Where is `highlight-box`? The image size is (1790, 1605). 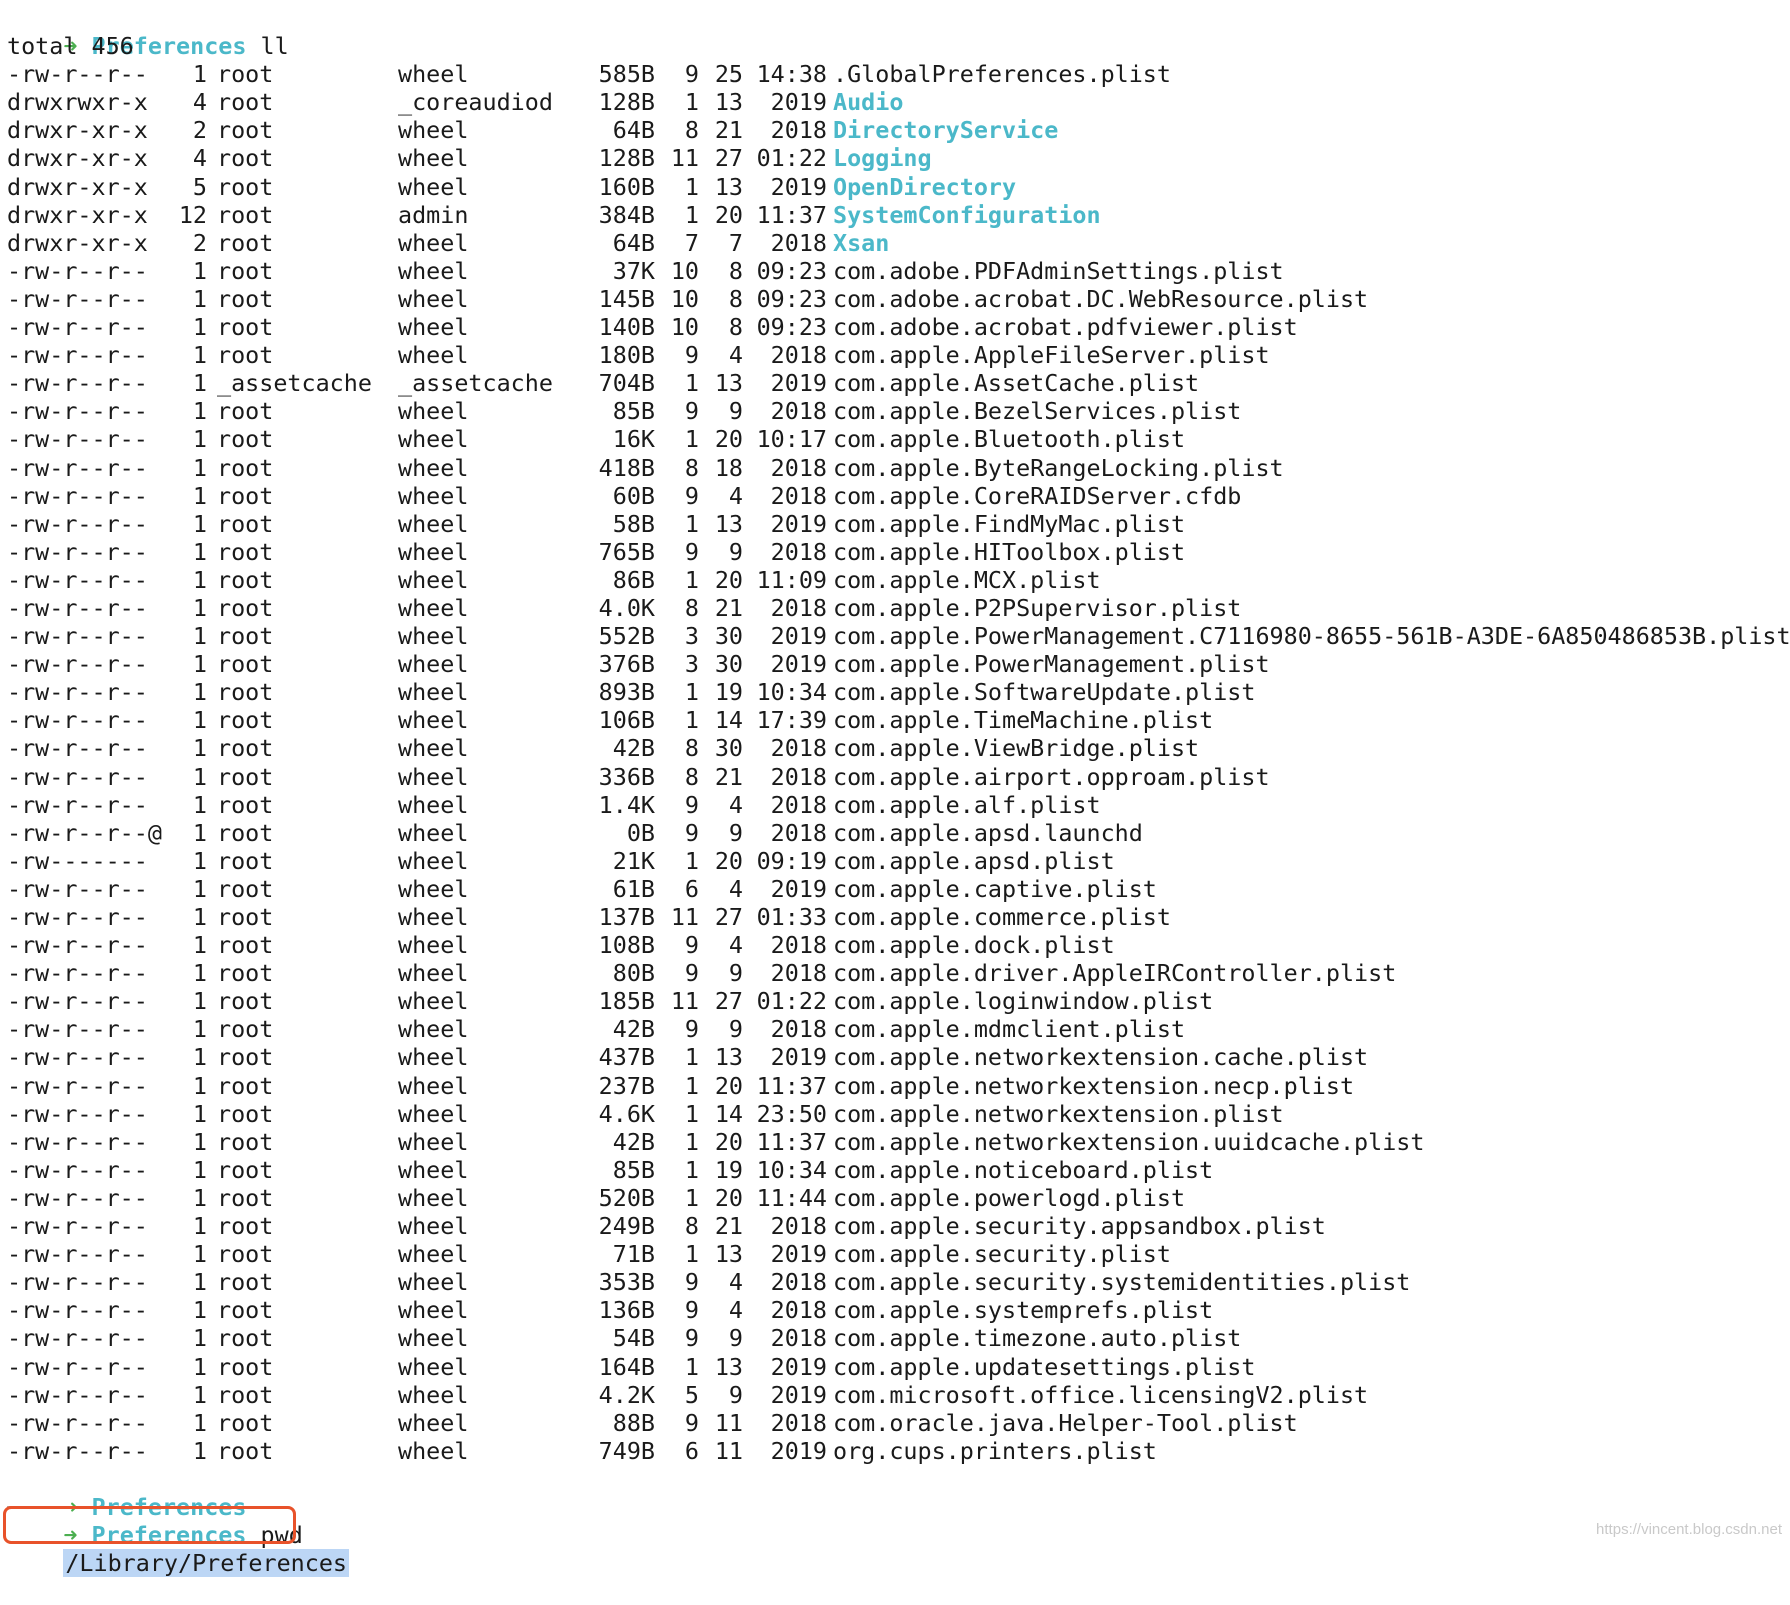 highlight-box is located at coordinates (149, 1525).